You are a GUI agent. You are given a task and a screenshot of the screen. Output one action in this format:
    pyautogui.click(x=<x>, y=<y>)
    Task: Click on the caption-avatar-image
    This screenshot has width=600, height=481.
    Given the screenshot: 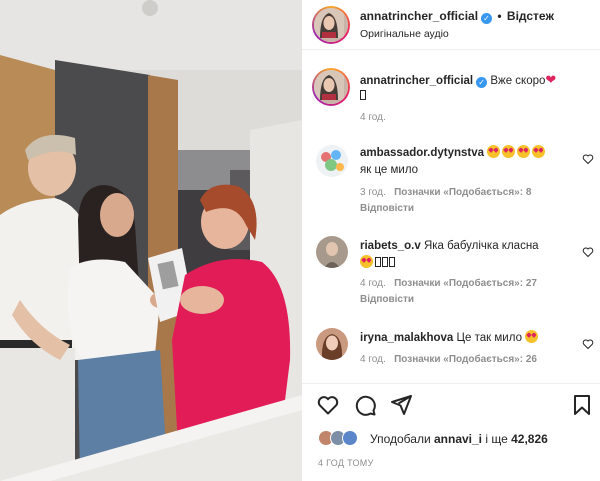 What is the action you would take?
    pyautogui.click(x=329, y=85)
    